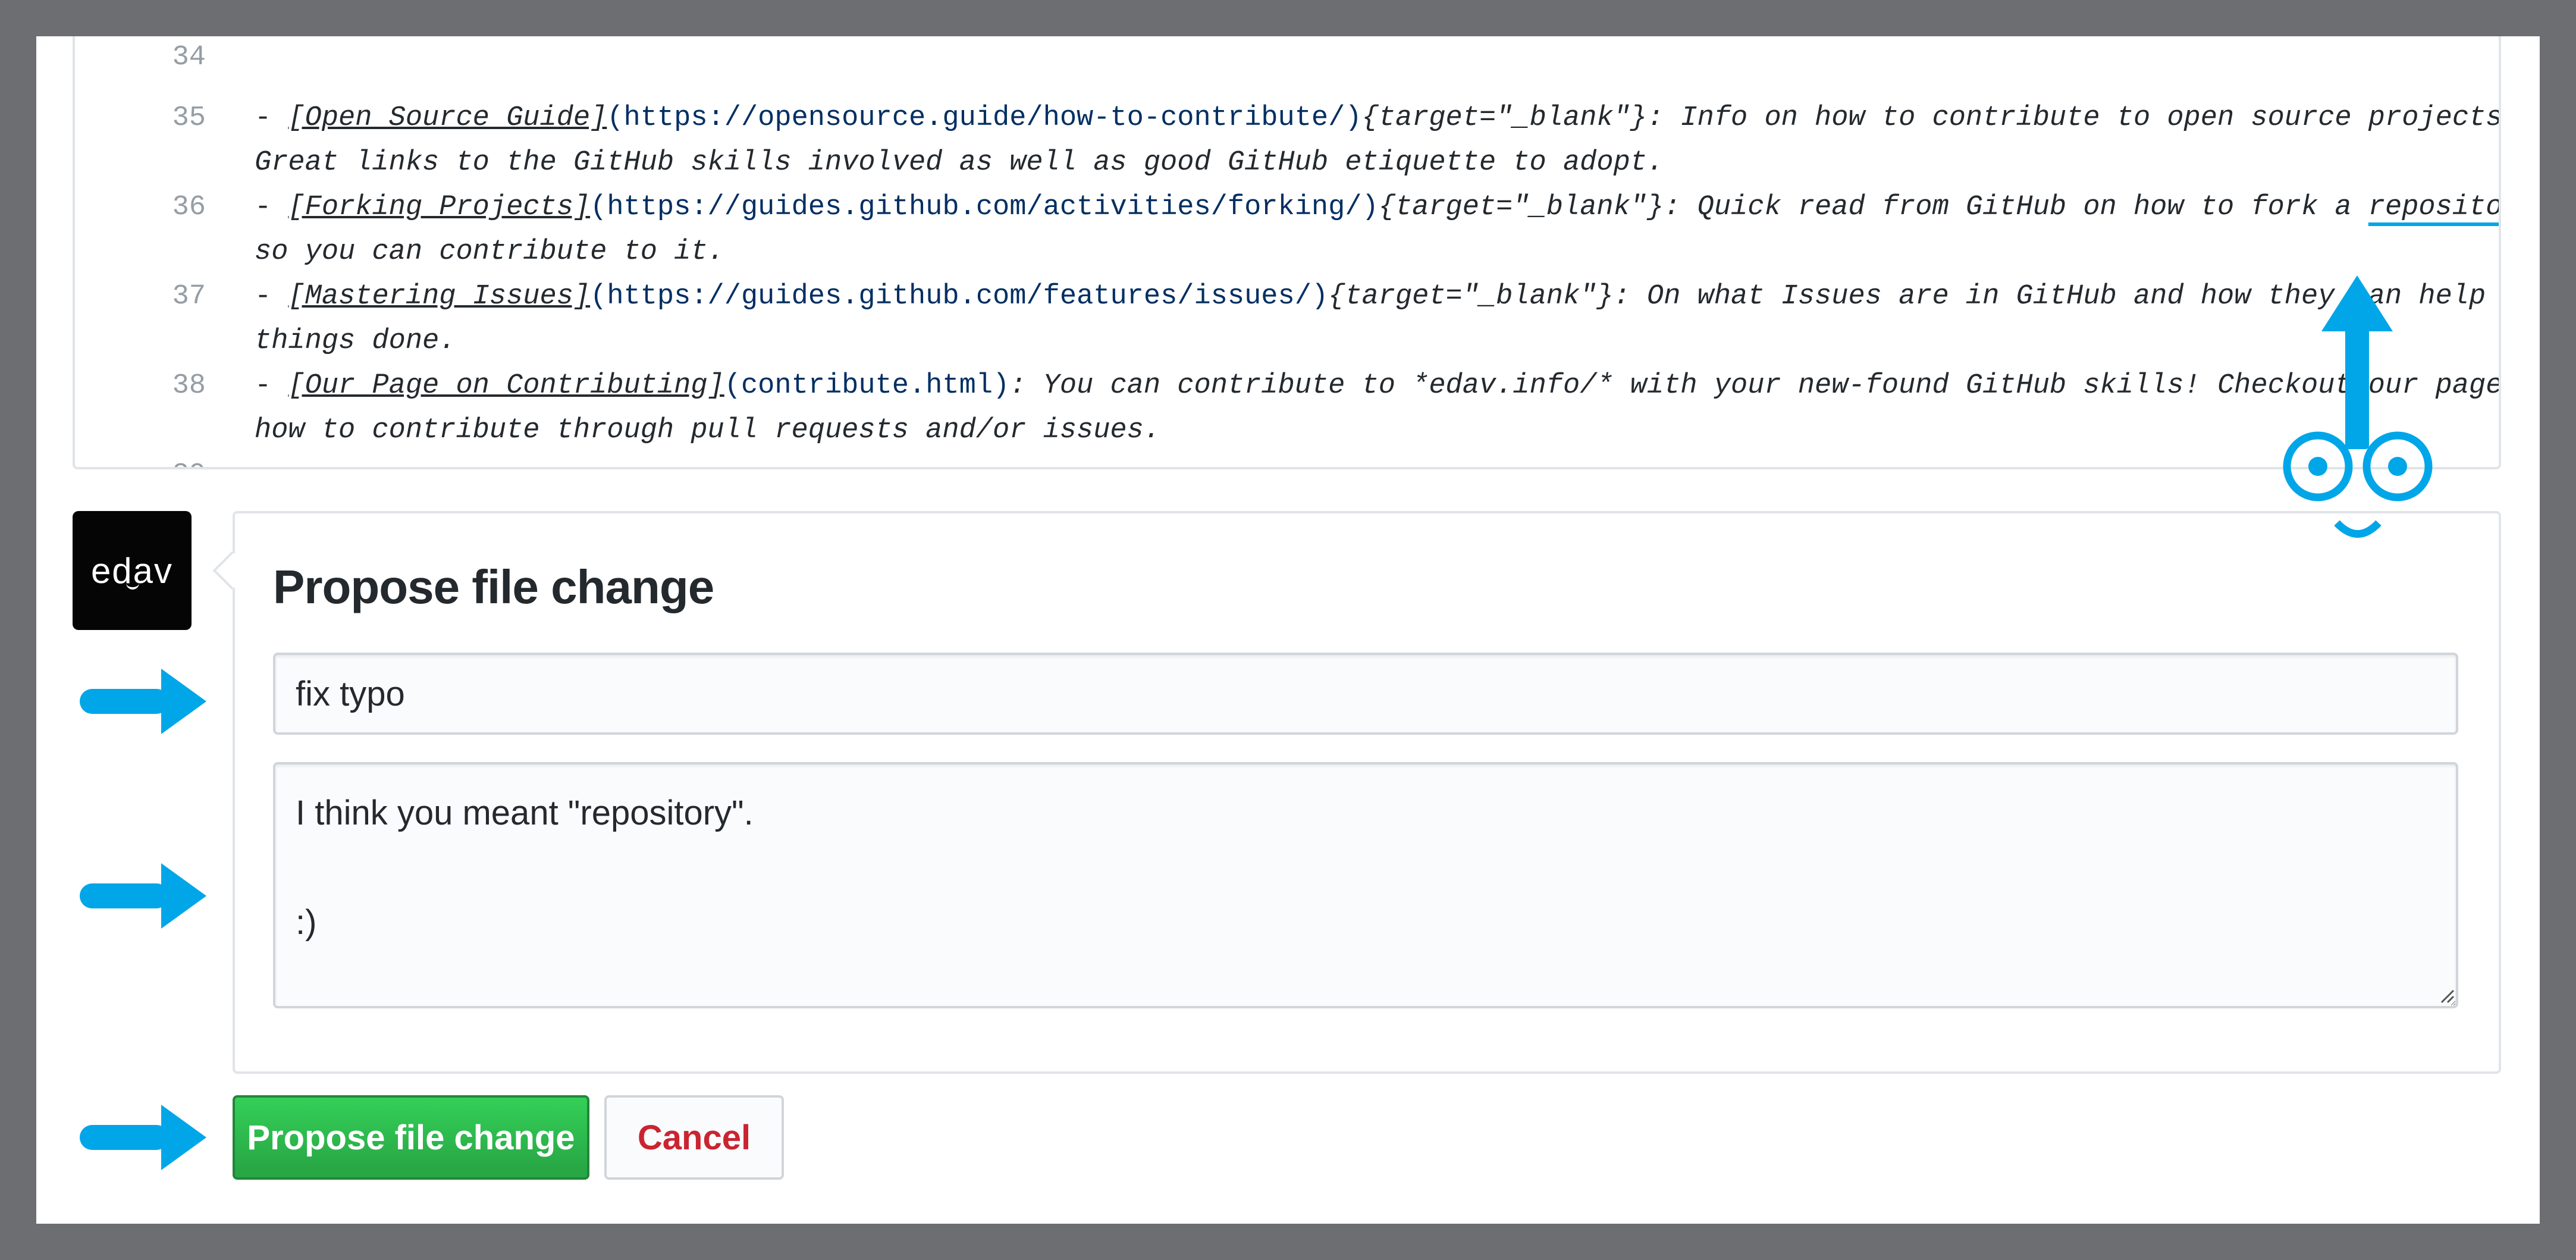 The width and height of the screenshot is (2576, 1260). What do you see at coordinates (2358, 484) in the screenshot?
I see `eyes-face-icon` at bounding box center [2358, 484].